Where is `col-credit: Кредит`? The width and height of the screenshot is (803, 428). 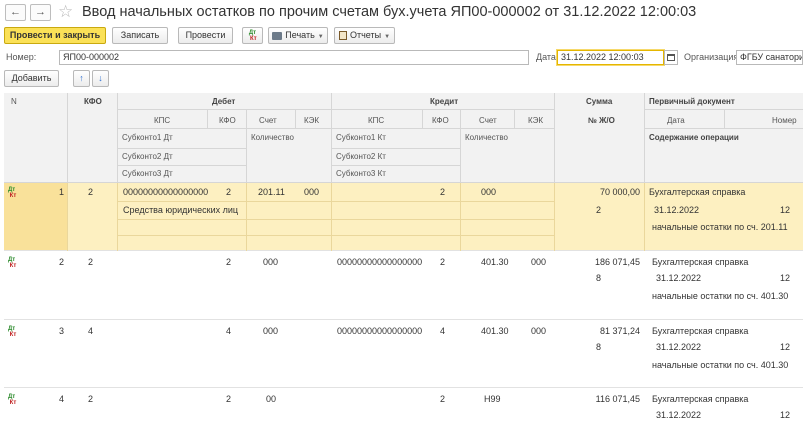
col-credit: Кредит is located at coordinates (444, 101).